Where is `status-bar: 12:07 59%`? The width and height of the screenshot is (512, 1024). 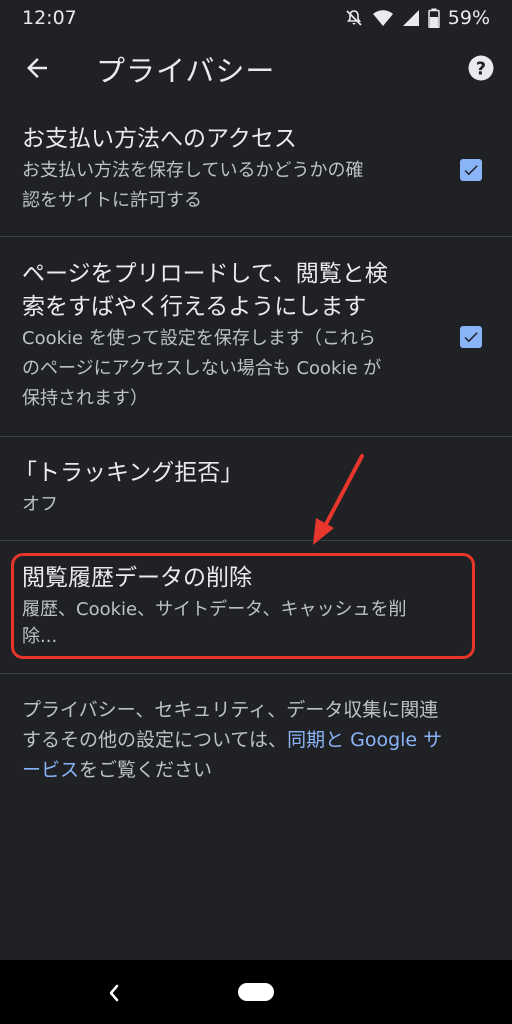 status-bar: 12:07 59% is located at coordinates (256, 18).